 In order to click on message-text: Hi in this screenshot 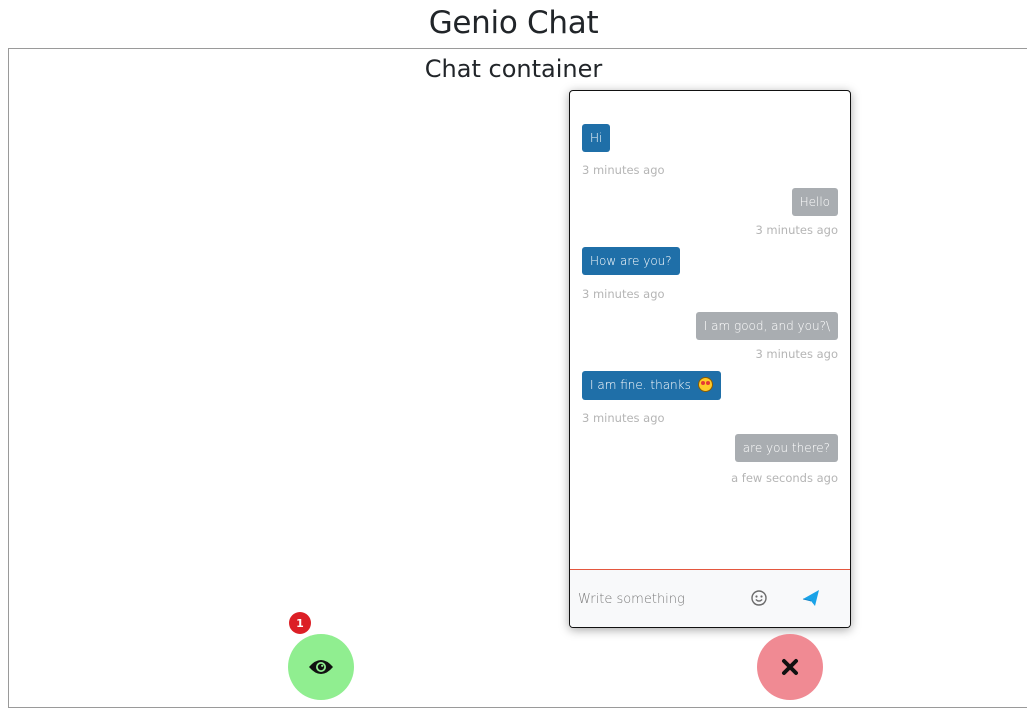, I will do `click(596, 138)`.